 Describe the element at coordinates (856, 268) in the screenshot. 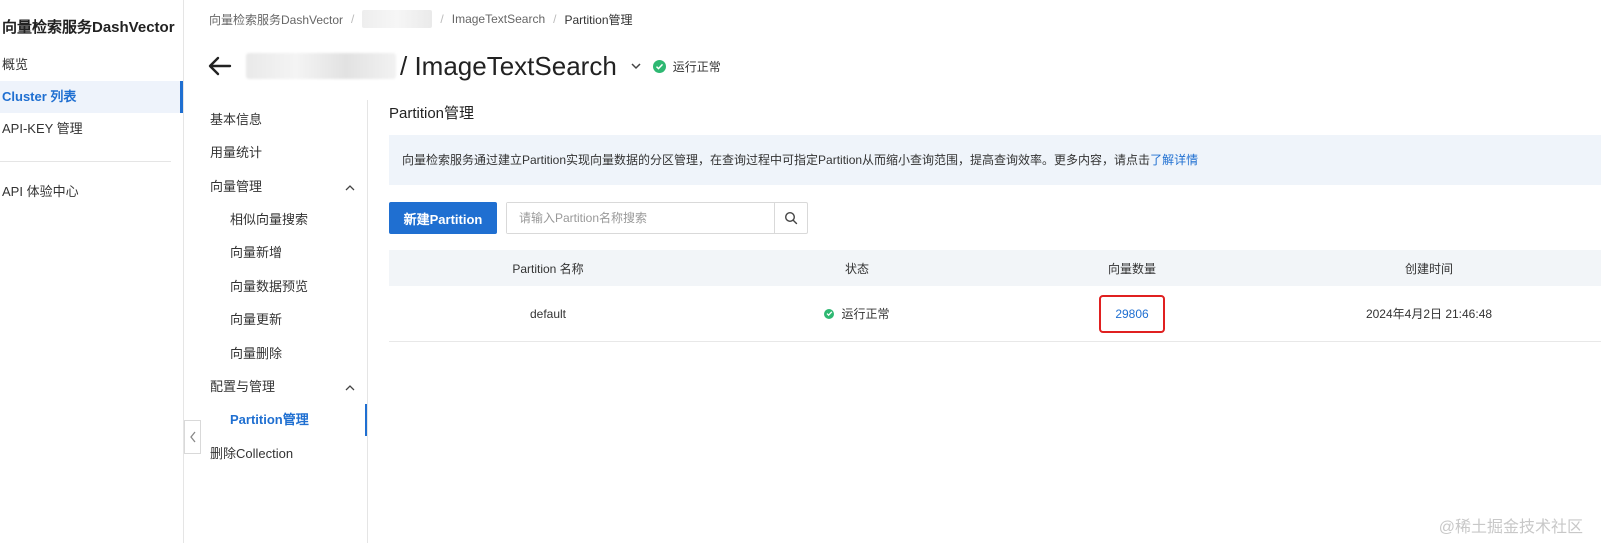

I see `column-header-status: 状态` at that location.